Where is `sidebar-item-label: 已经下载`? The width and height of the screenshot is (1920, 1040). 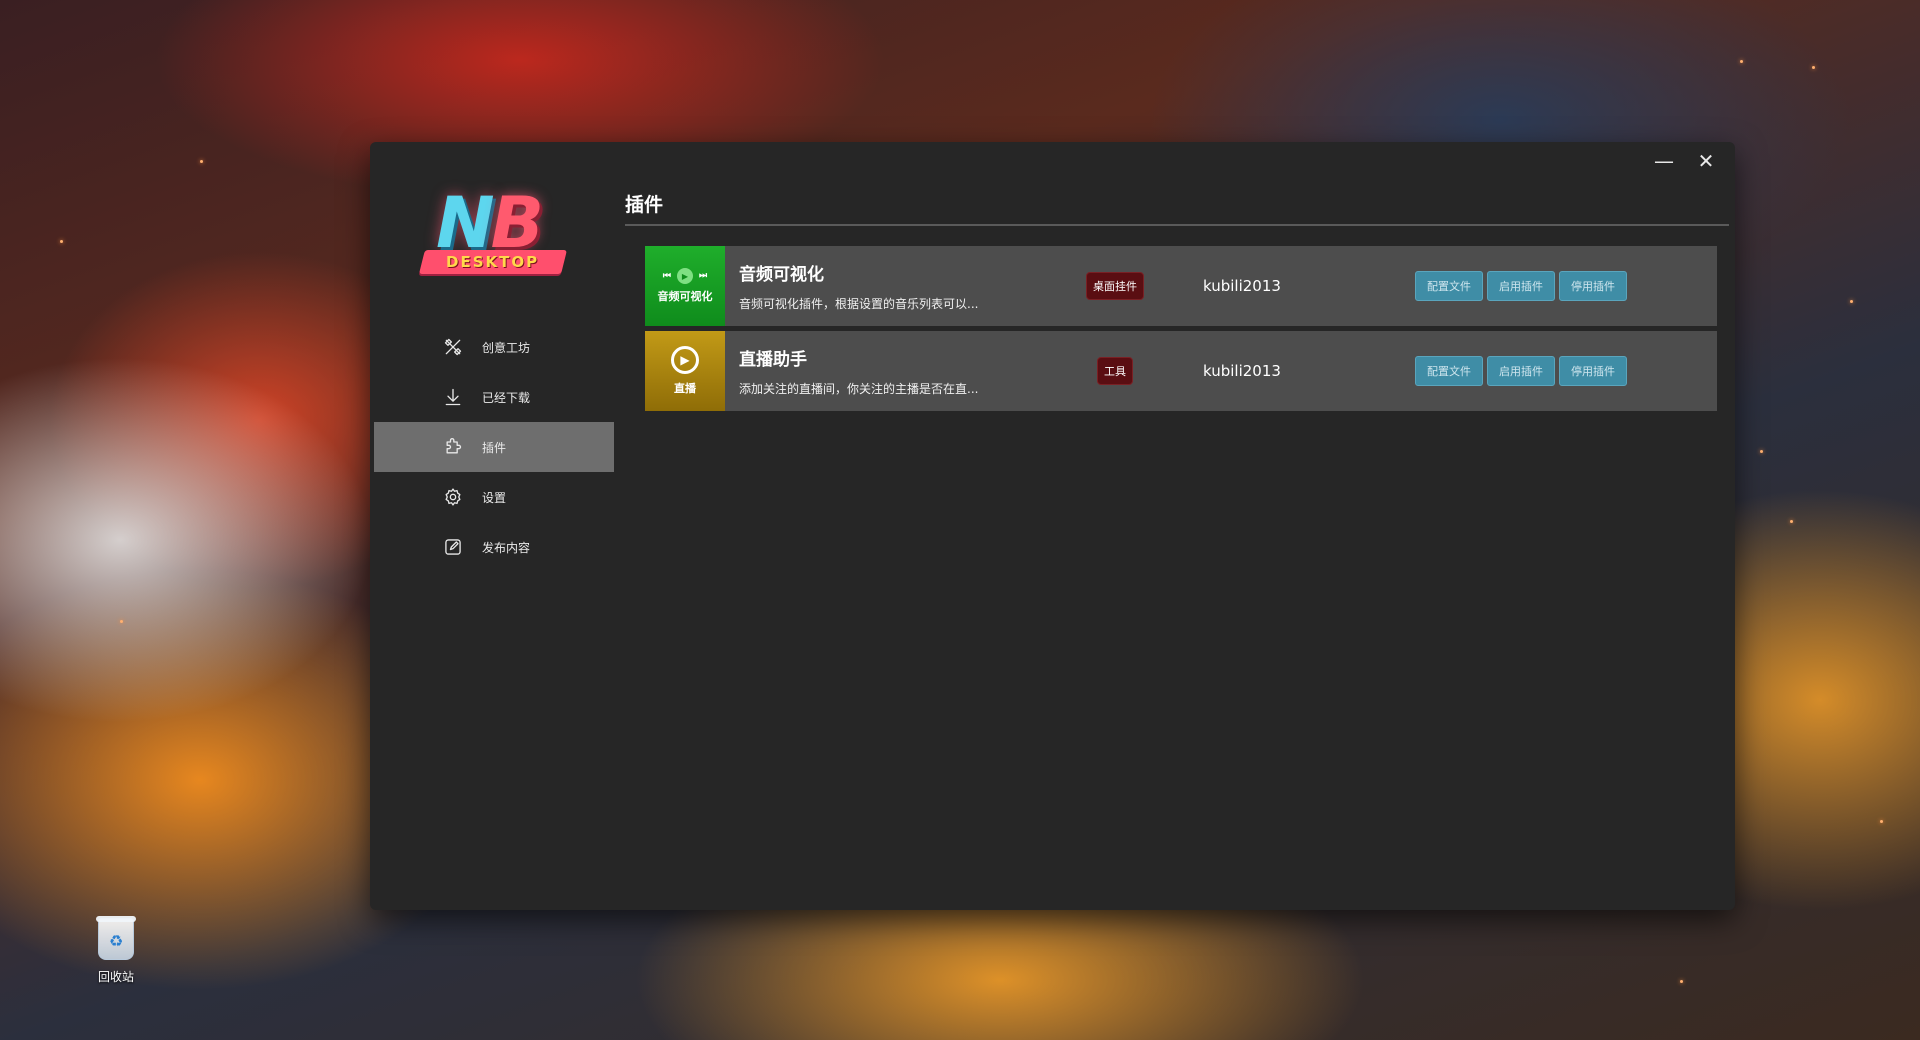 sidebar-item-label: 已经下载 is located at coordinates (506, 397).